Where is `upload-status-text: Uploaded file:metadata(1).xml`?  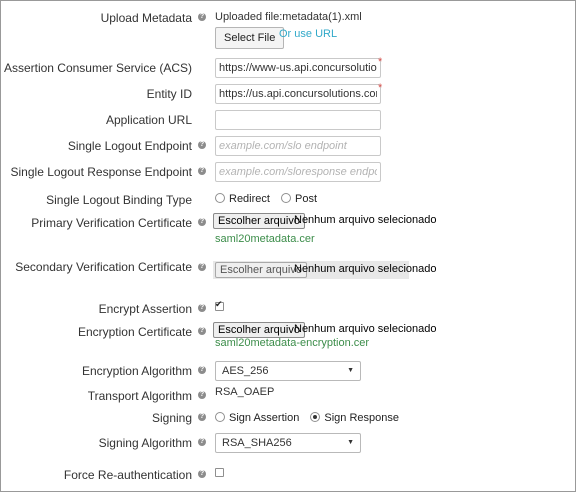 upload-status-text: Uploaded file:metadata(1).xml is located at coordinates (288, 17).